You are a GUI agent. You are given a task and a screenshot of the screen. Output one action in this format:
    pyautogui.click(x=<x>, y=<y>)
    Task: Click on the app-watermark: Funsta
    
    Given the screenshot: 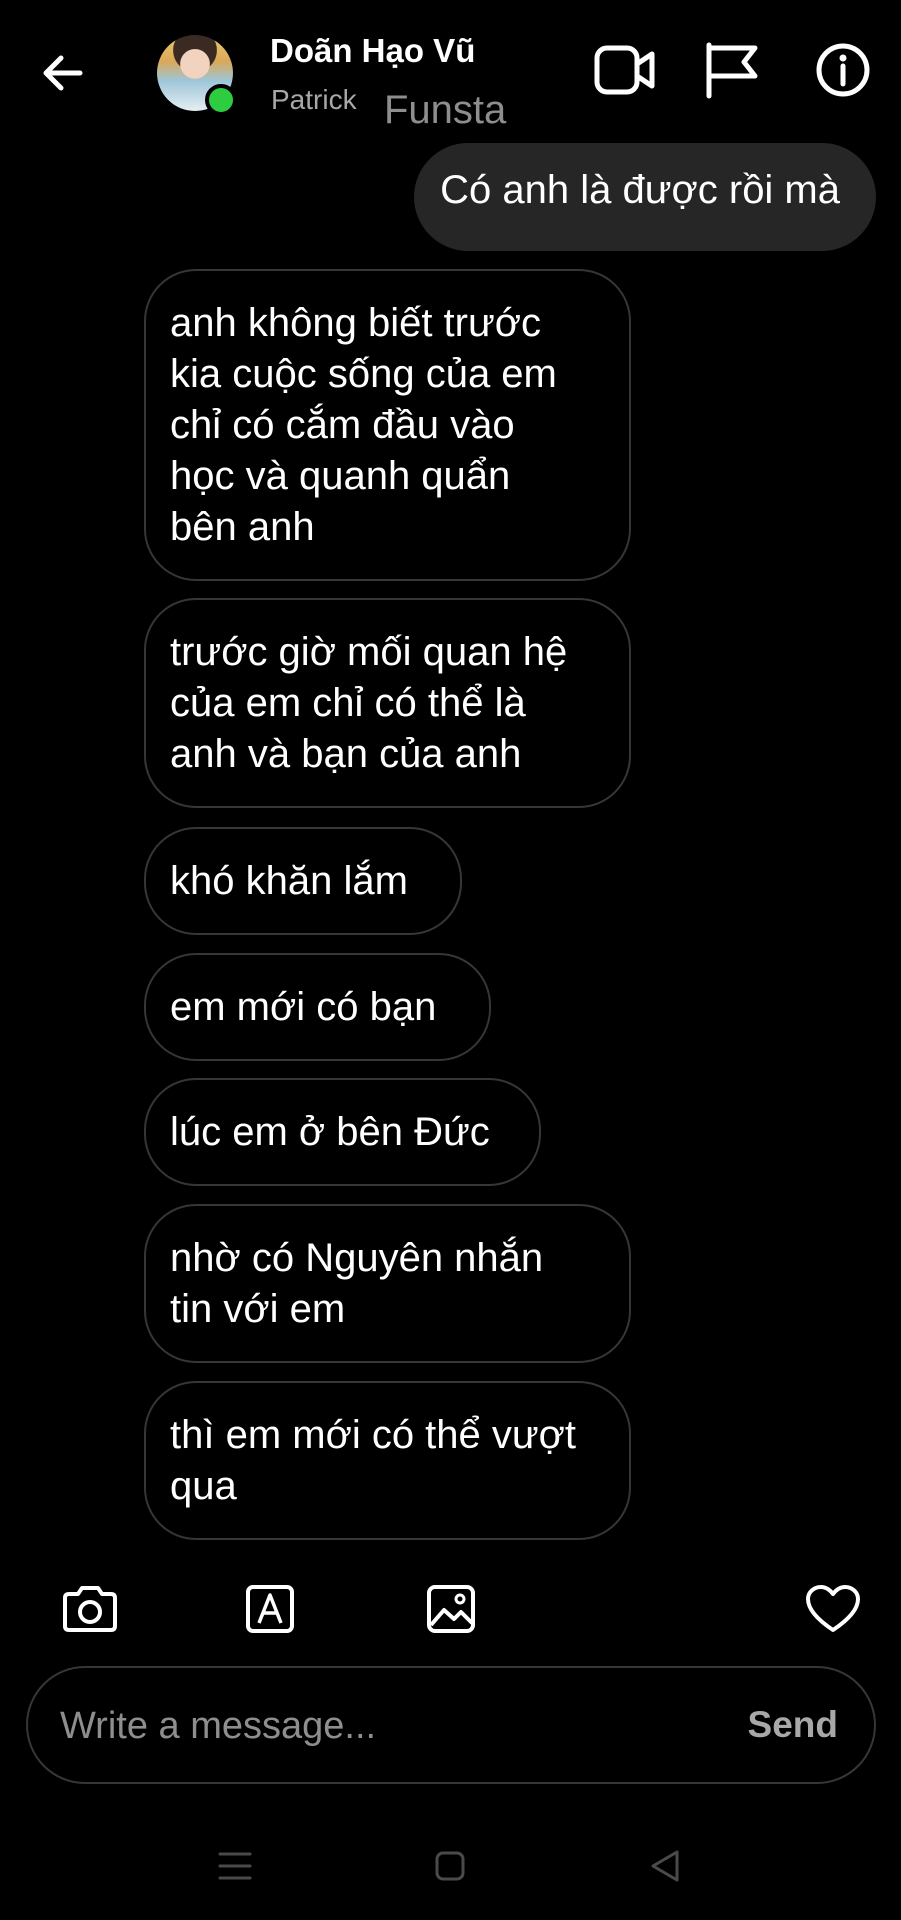 What is the action you would take?
    pyautogui.click(x=445, y=110)
    